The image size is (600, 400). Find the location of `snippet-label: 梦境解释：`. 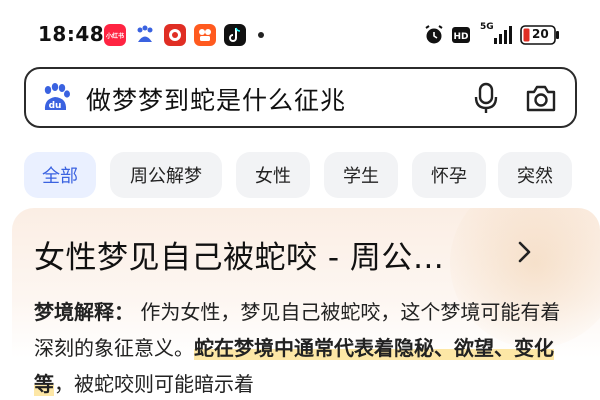

snippet-label: 梦境解释： is located at coordinates (84, 312).